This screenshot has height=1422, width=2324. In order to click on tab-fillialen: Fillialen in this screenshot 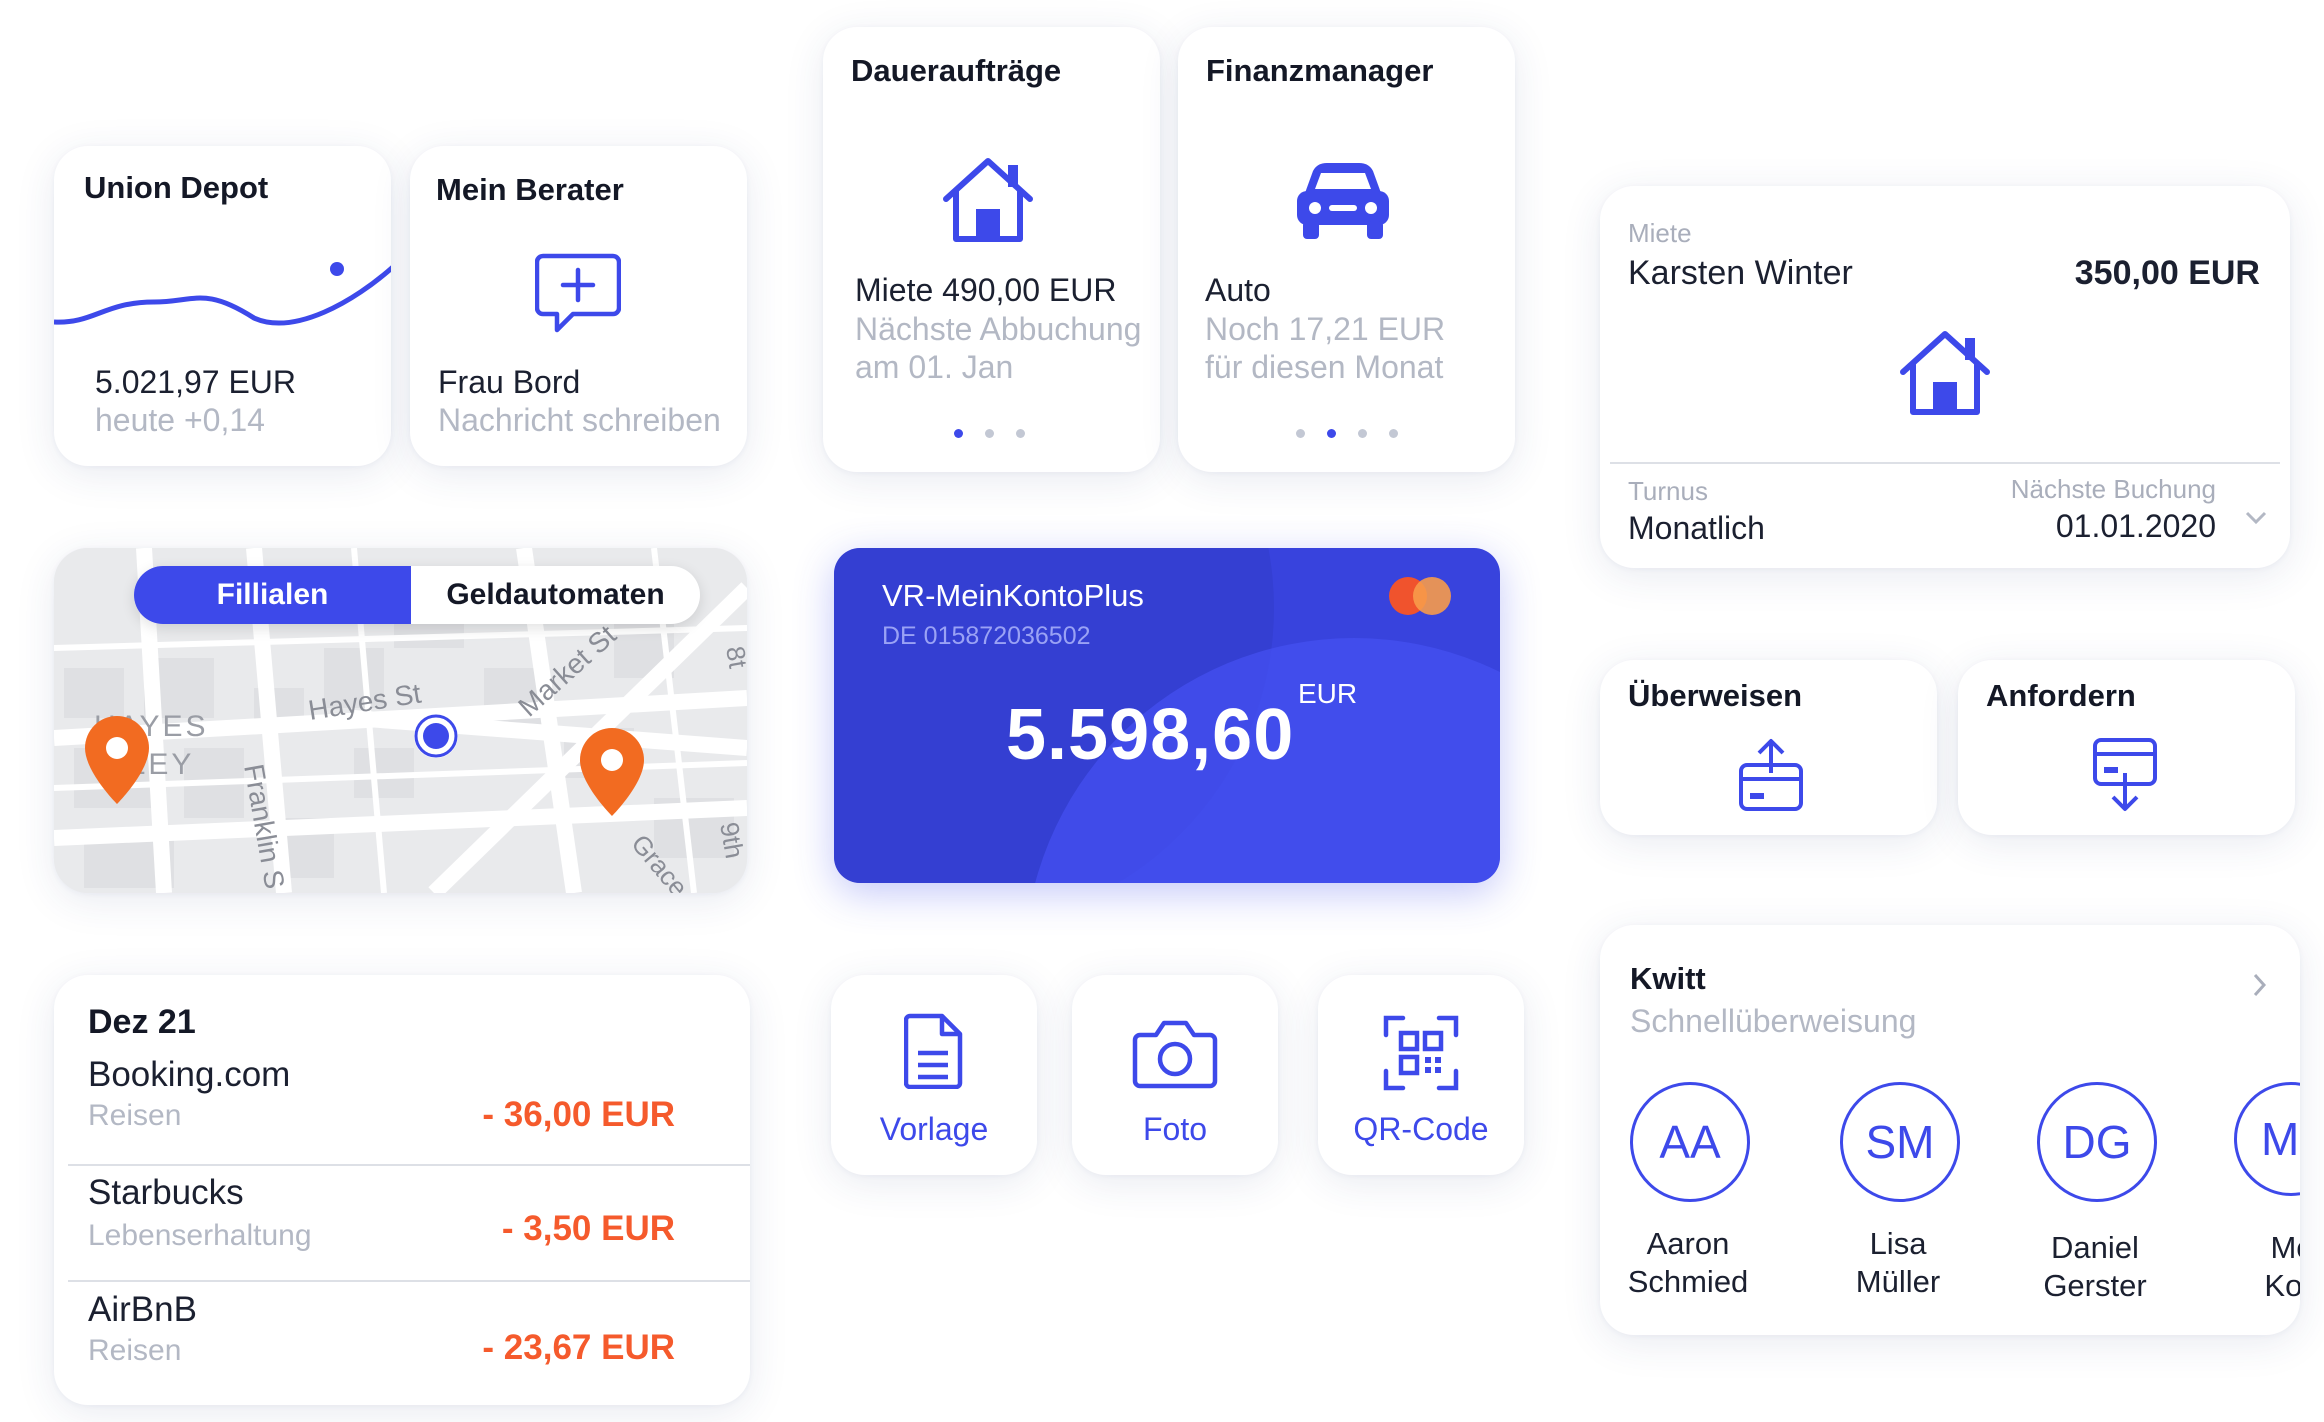, I will do `click(272, 595)`.